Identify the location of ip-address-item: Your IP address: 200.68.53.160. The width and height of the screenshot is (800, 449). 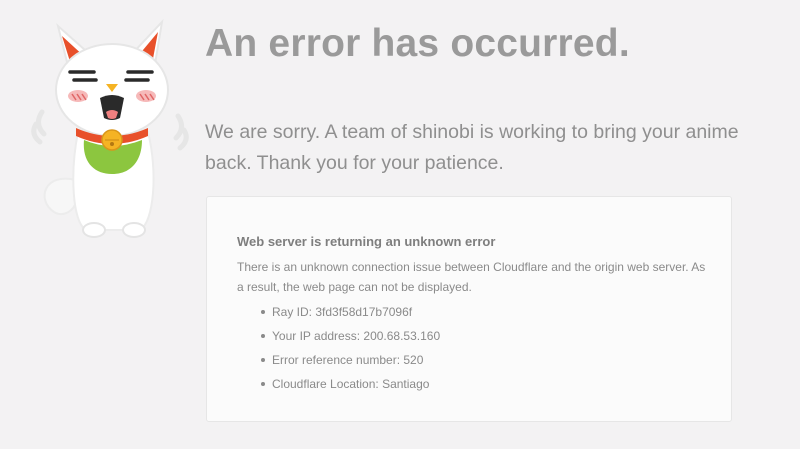
(338, 336).